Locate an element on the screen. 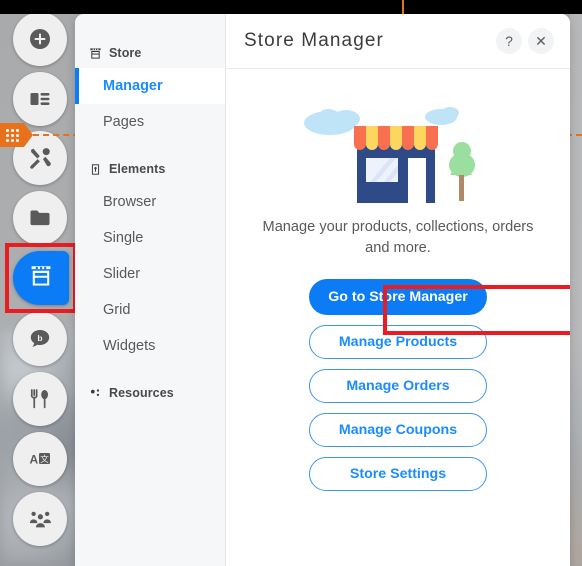 The width and height of the screenshot is (582, 566). folder-button is located at coordinates (40, 218).